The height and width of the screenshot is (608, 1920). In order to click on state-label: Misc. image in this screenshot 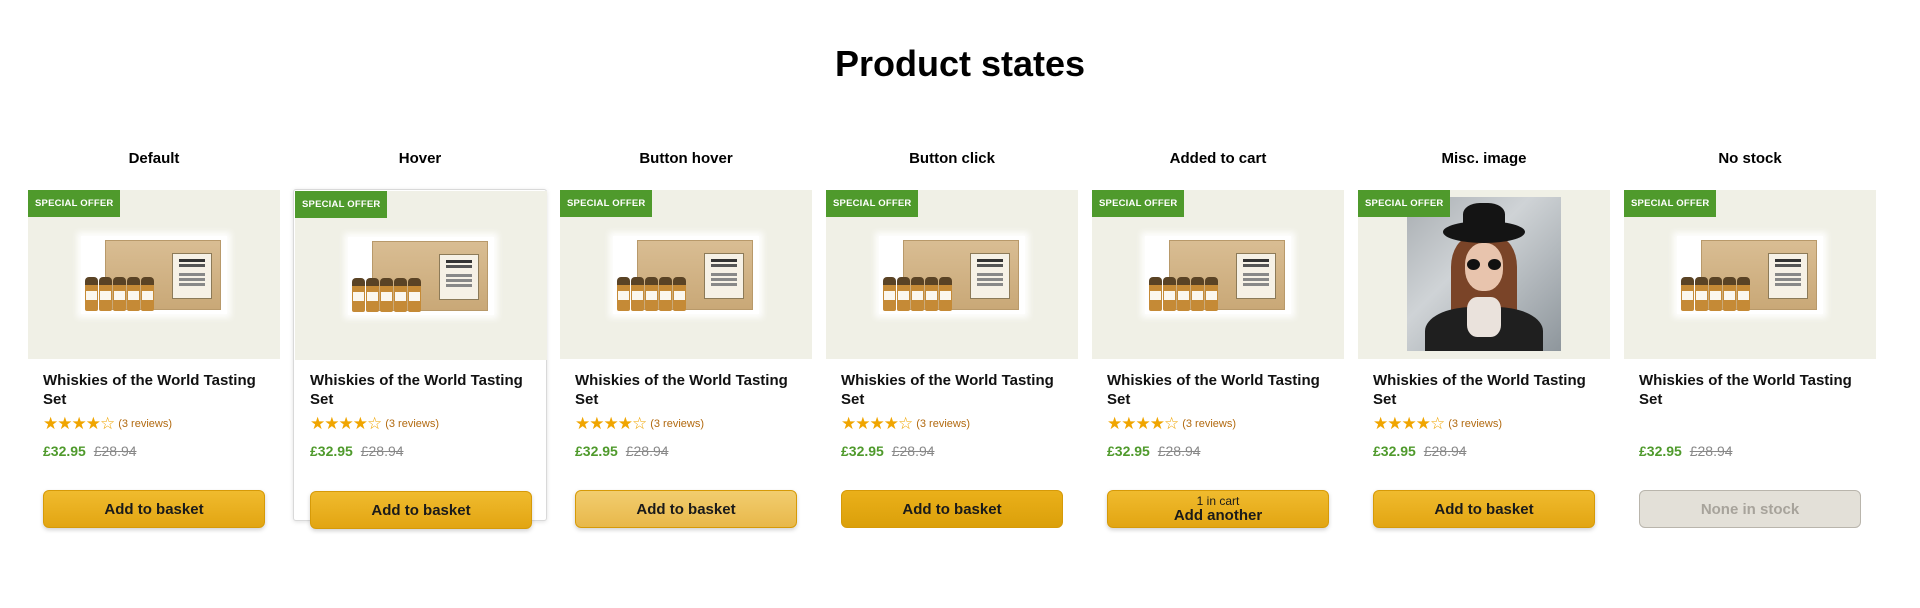, I will do `click(1484, 158)`.